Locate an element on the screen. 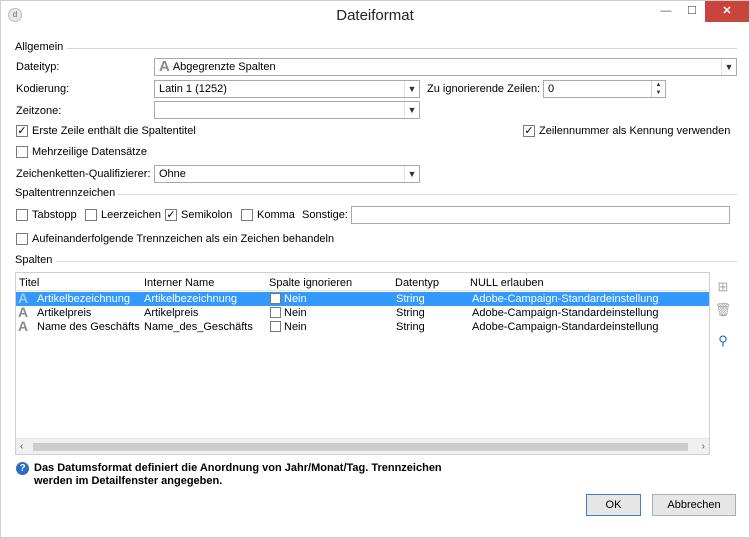 This screenshot has height=538, width=750. file-type-label: Dateityp: is located at coordinates (38, 67).